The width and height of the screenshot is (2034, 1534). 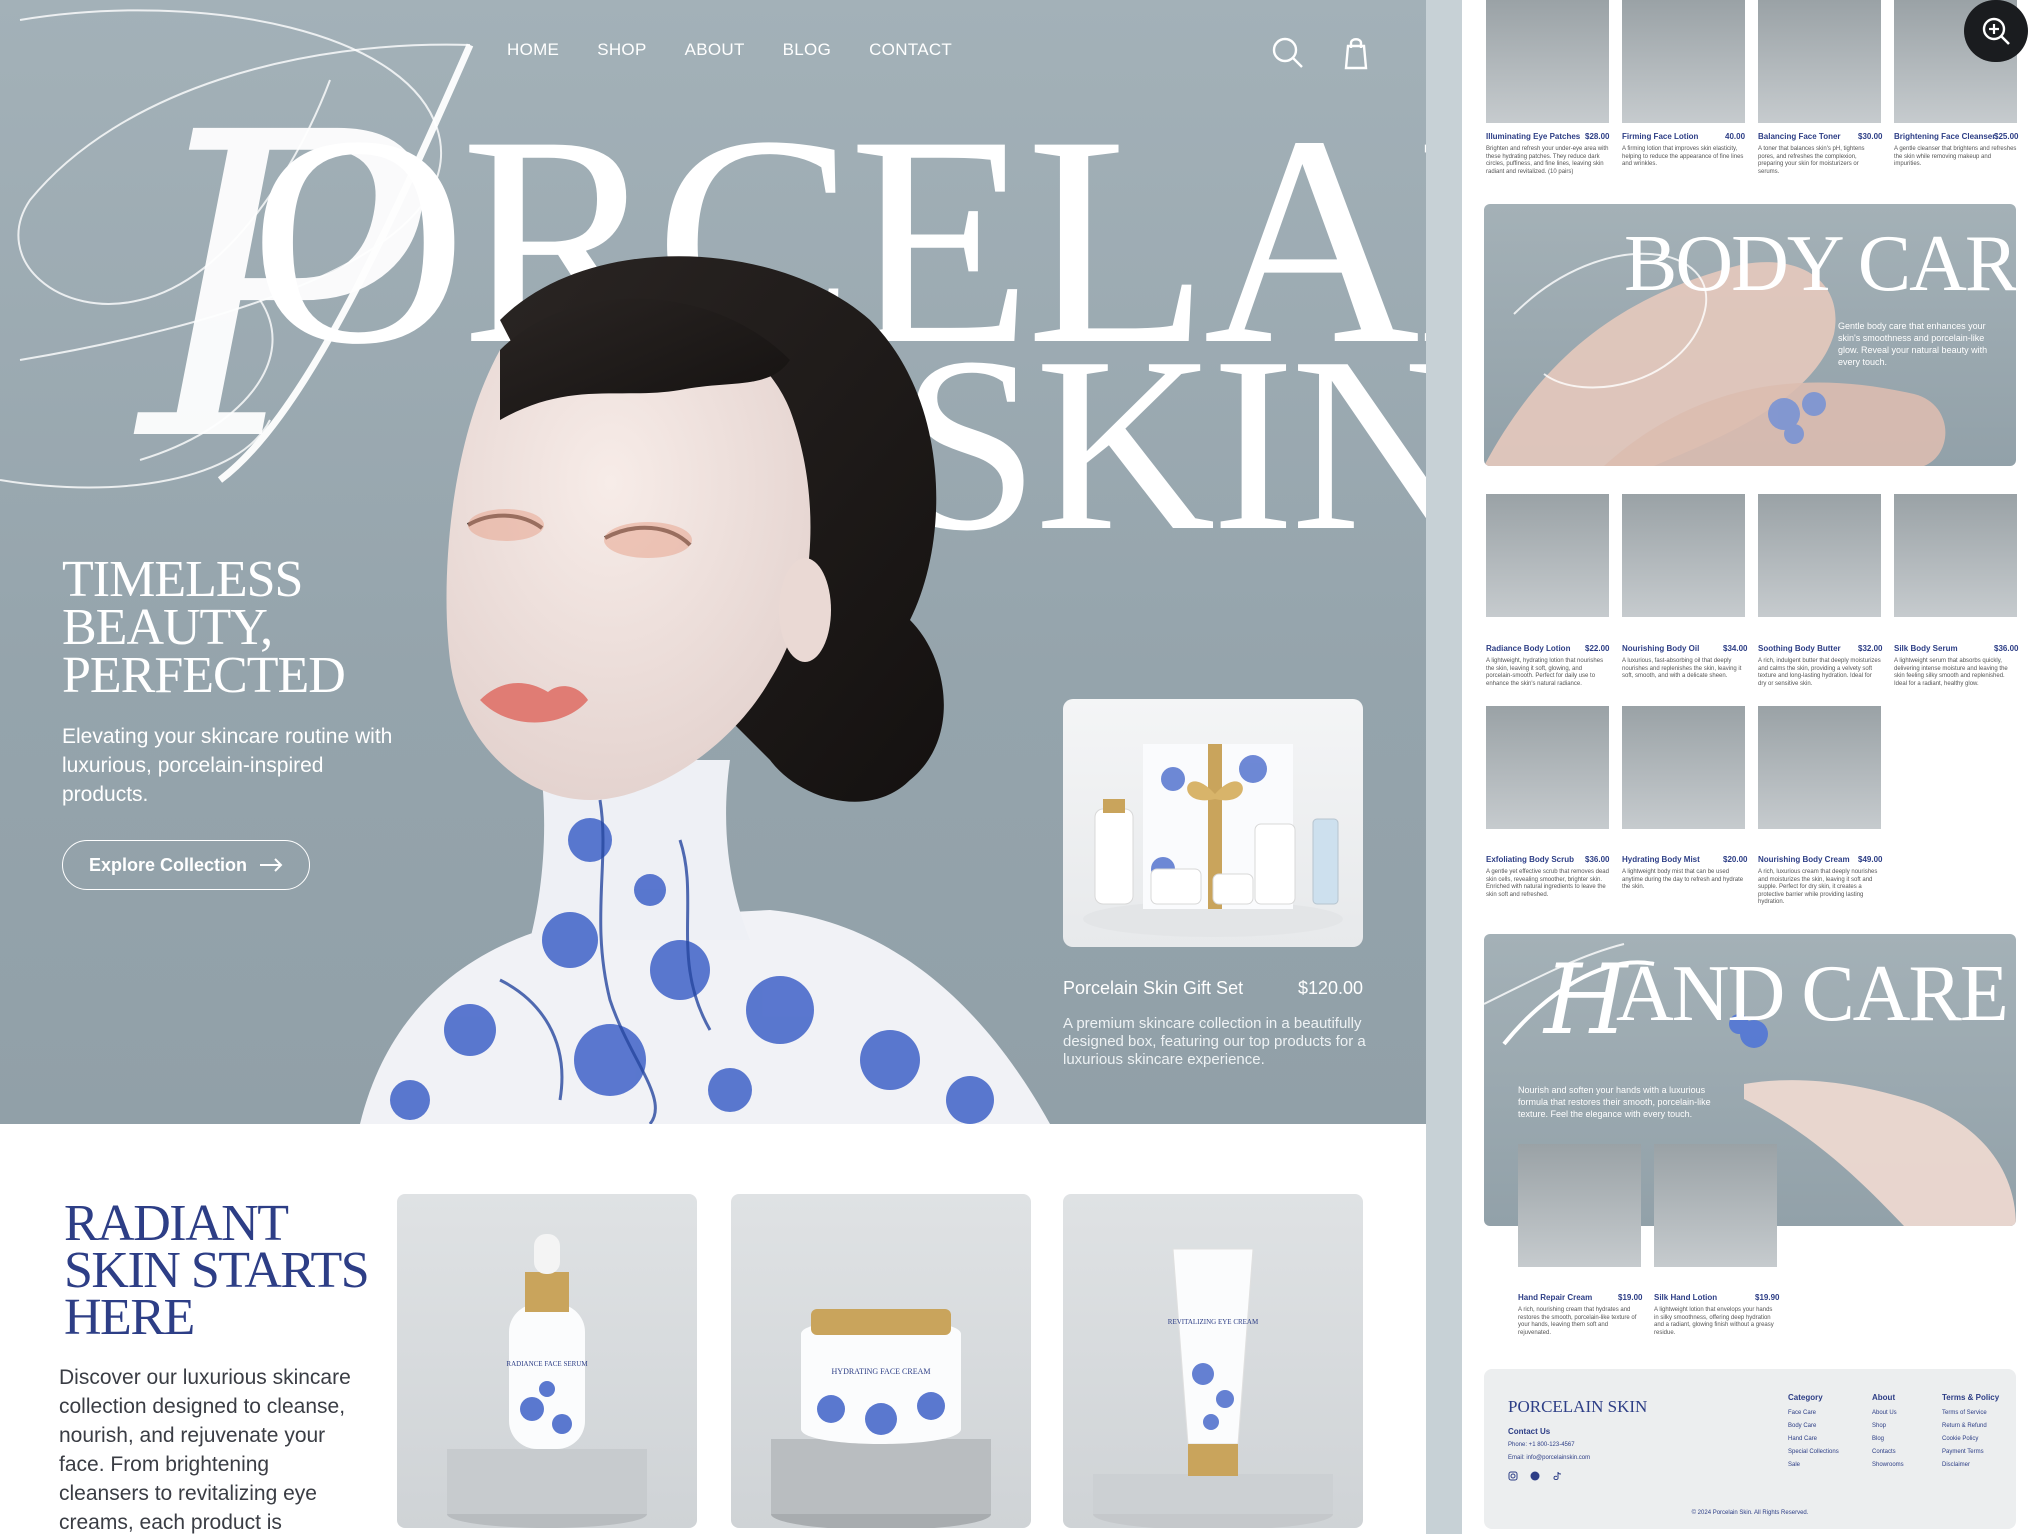 I want to click on product-image-body-butter, so click(x=1819, y=555).